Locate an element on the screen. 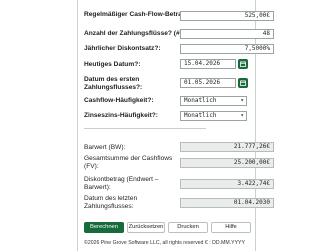 Image resolution: width=334 pixels, height=251 pixels. last-date-label: Datum des letzten Zahlungsflusses: is located at coordinates (111, 202).